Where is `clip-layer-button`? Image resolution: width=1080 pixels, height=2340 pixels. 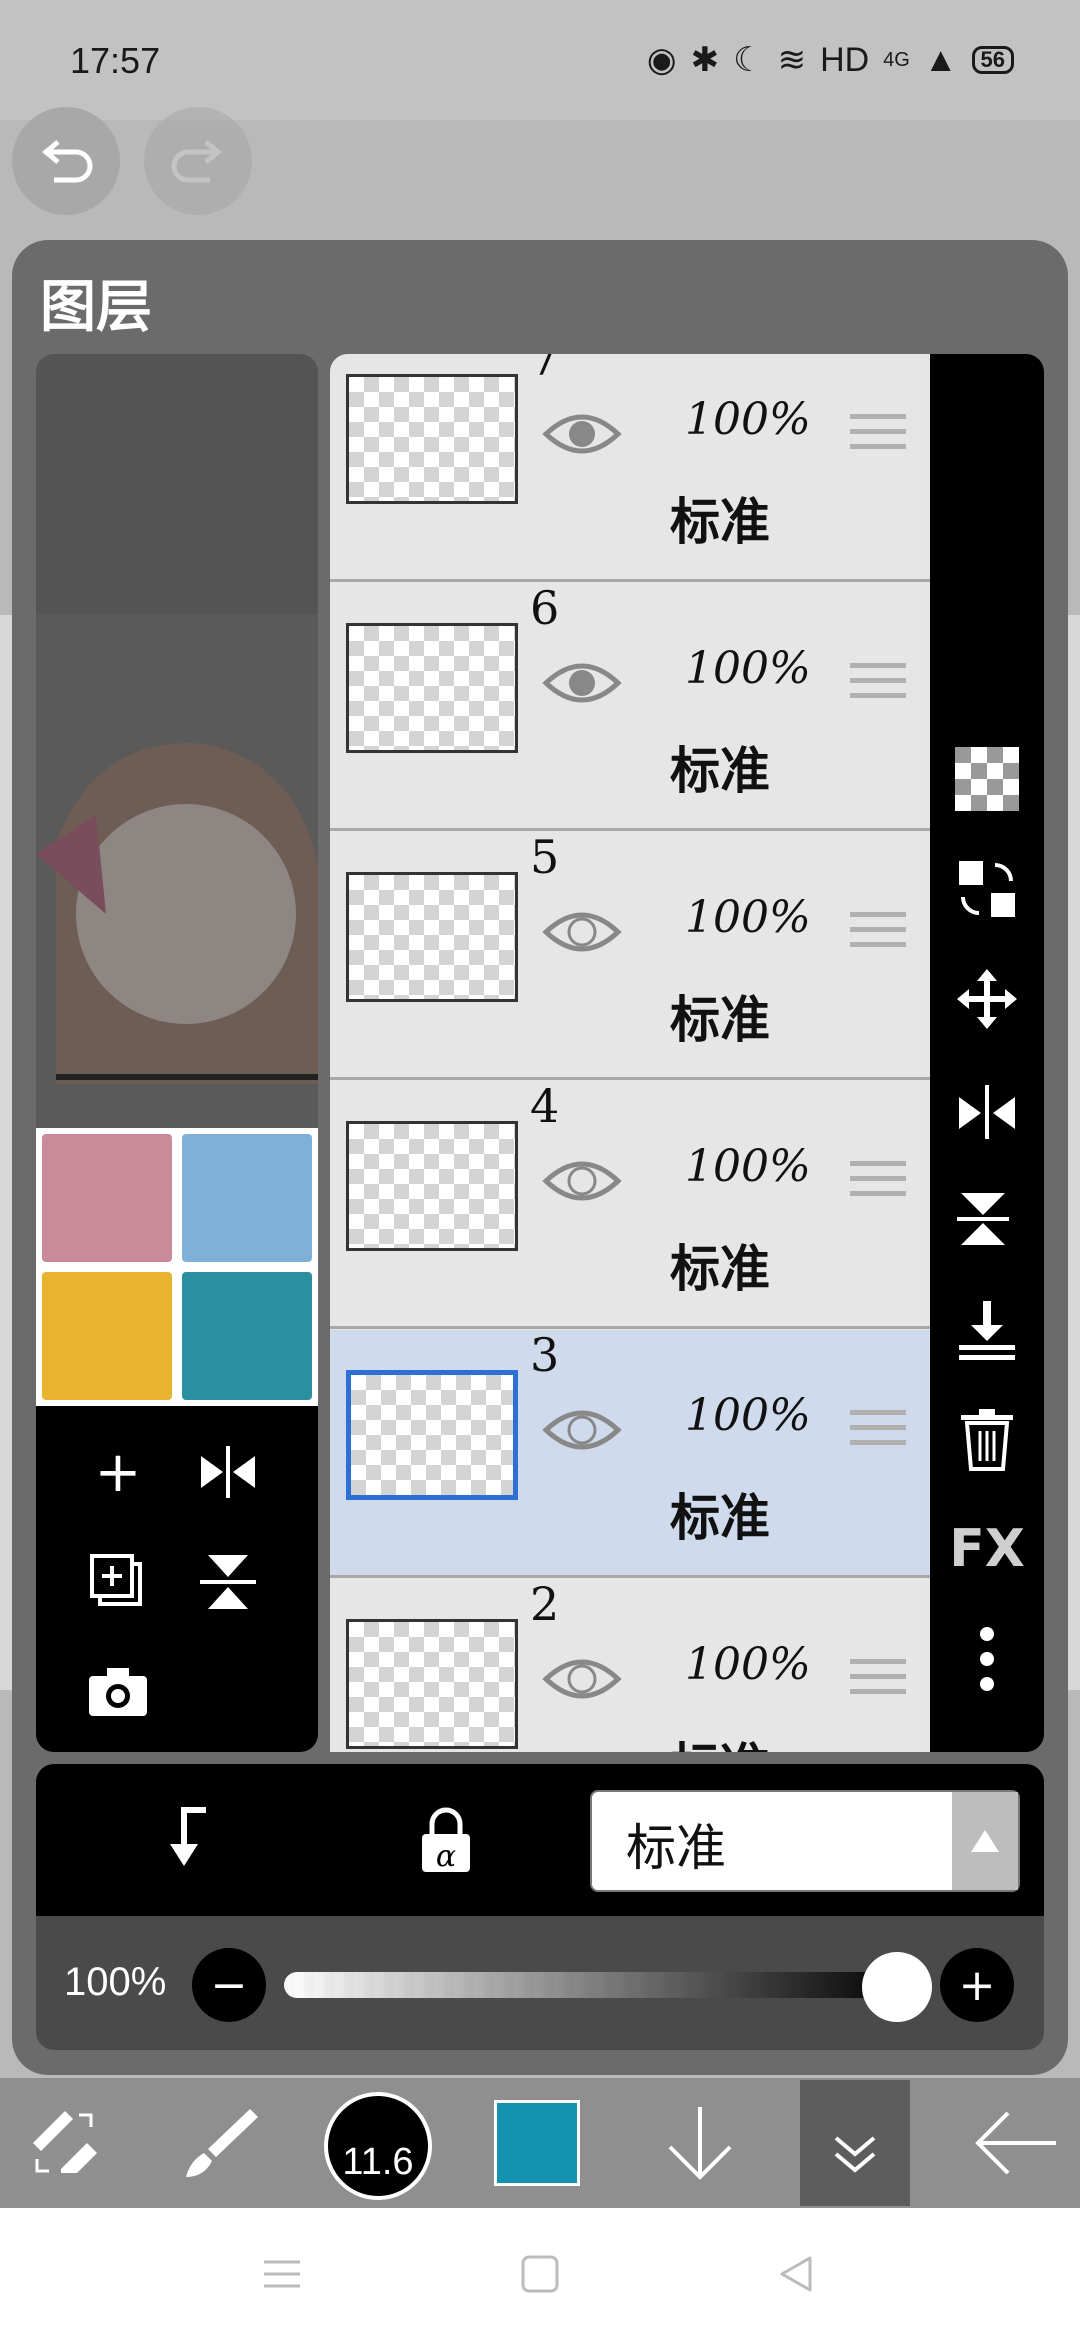 clip-layer-button is located at coordinates (186, 1839).